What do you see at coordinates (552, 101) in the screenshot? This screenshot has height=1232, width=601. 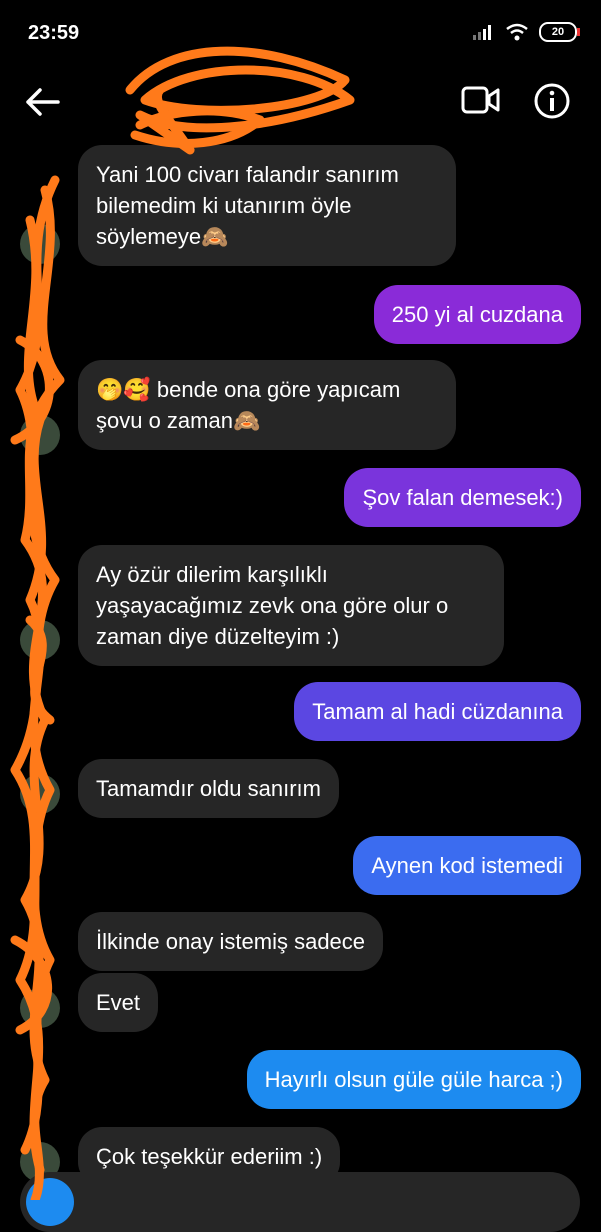 I see `info-icon` at bounding box center [552, 101].